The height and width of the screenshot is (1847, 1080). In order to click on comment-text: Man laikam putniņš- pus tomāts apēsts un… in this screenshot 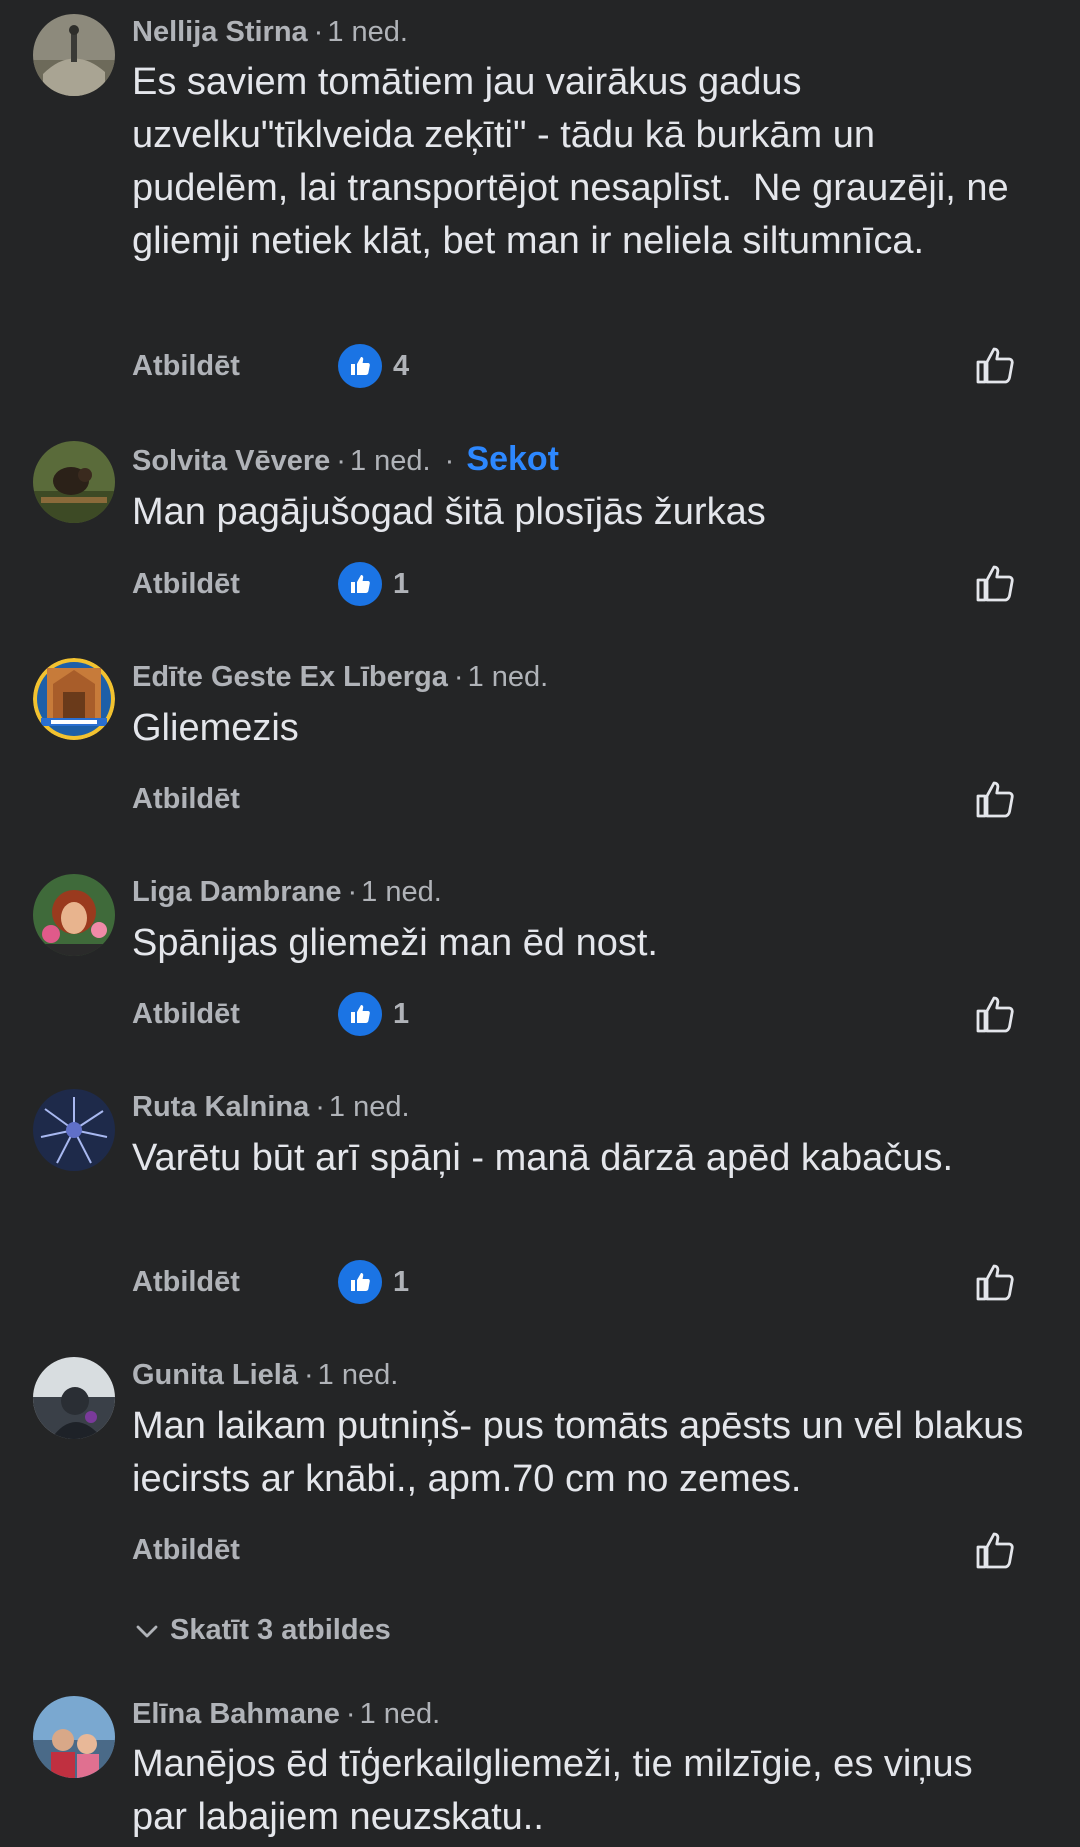, I will do `click(583, 1452)`.